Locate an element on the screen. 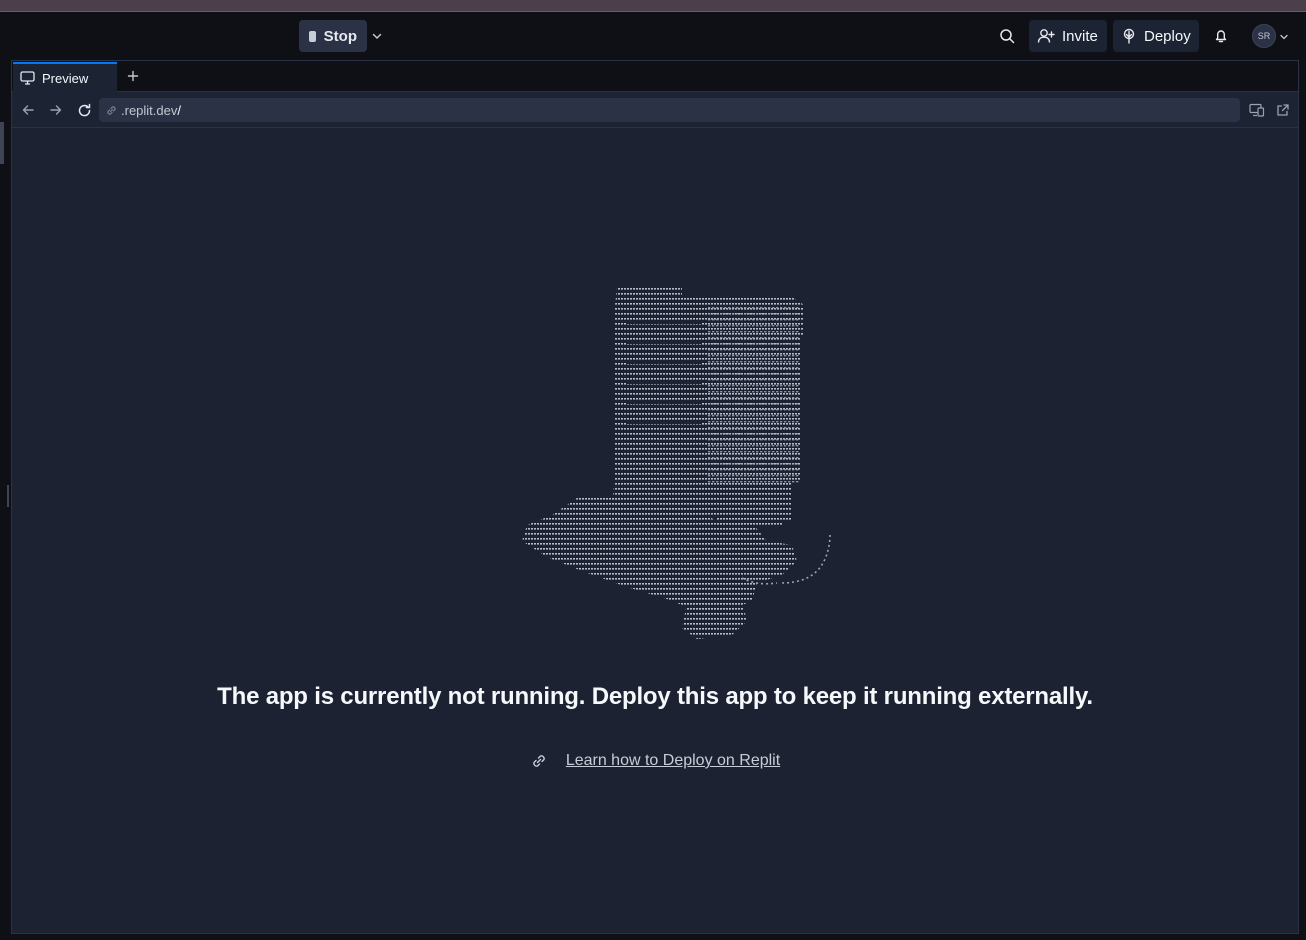 Image resolution: width=1306 pixels, height=940 pixels. avatar-initials: SR is located at coordinates (1264, 36).